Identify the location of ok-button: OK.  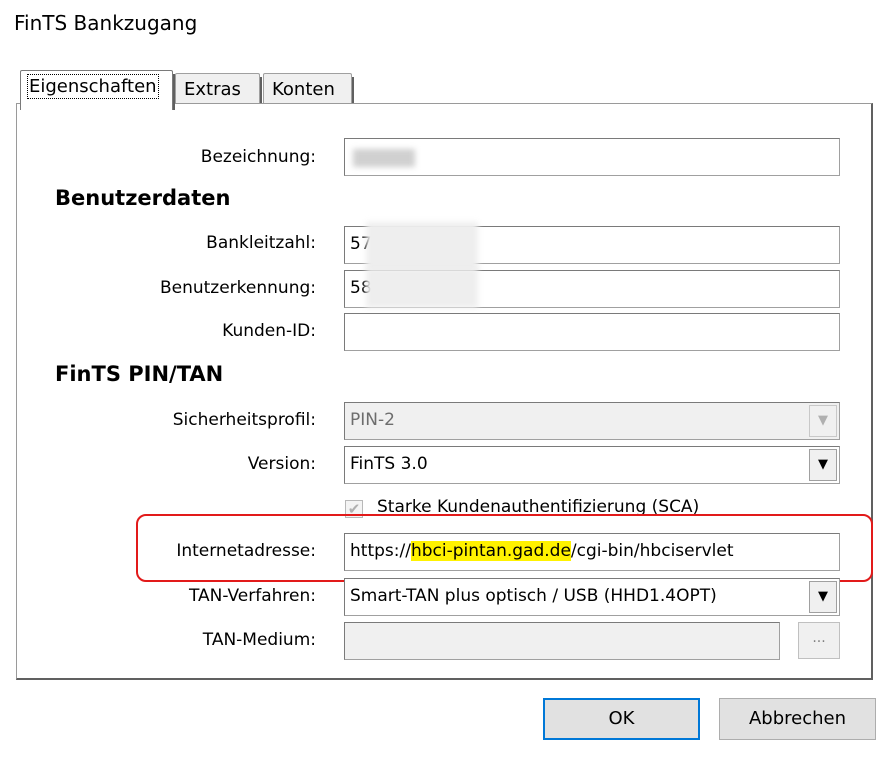
(621, 719).